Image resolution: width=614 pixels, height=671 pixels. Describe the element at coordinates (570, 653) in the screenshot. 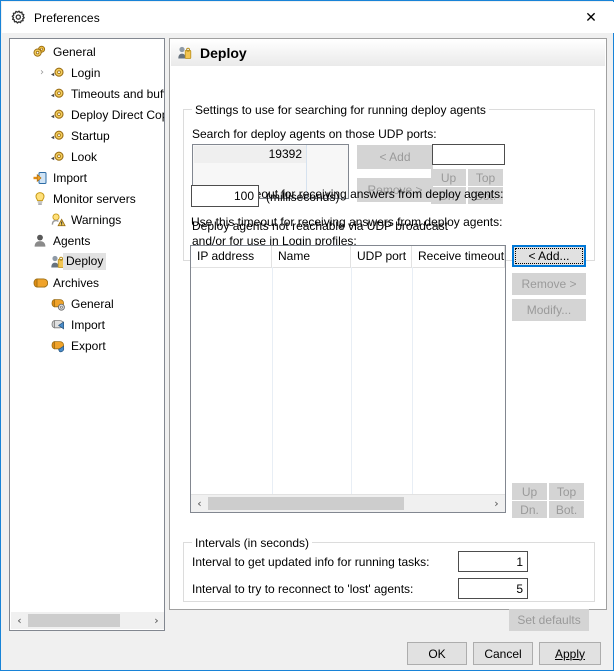

I see `apply-button: Apply` at that location.